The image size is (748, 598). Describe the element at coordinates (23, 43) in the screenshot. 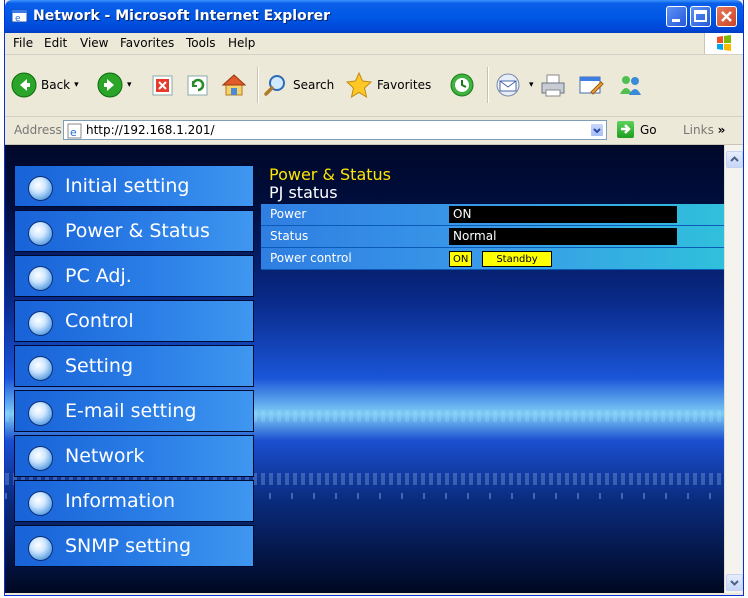

I see `menu-file: File` at that location.